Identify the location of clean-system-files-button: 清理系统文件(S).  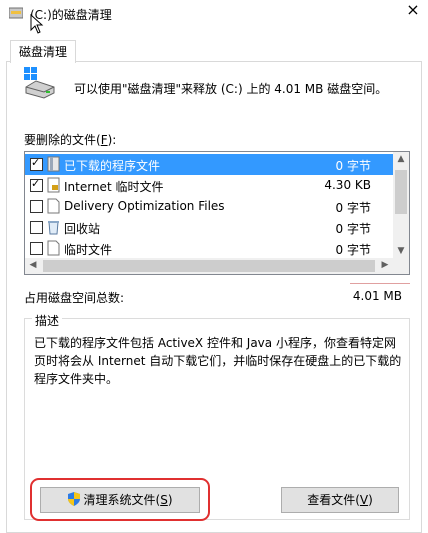
(120, 500).